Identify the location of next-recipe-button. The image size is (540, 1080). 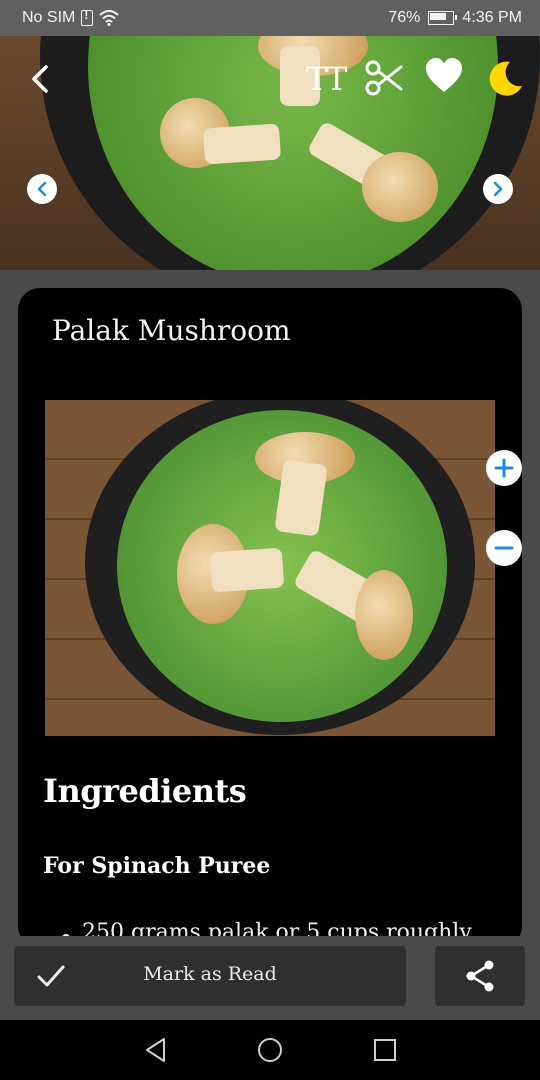
(498, 189).